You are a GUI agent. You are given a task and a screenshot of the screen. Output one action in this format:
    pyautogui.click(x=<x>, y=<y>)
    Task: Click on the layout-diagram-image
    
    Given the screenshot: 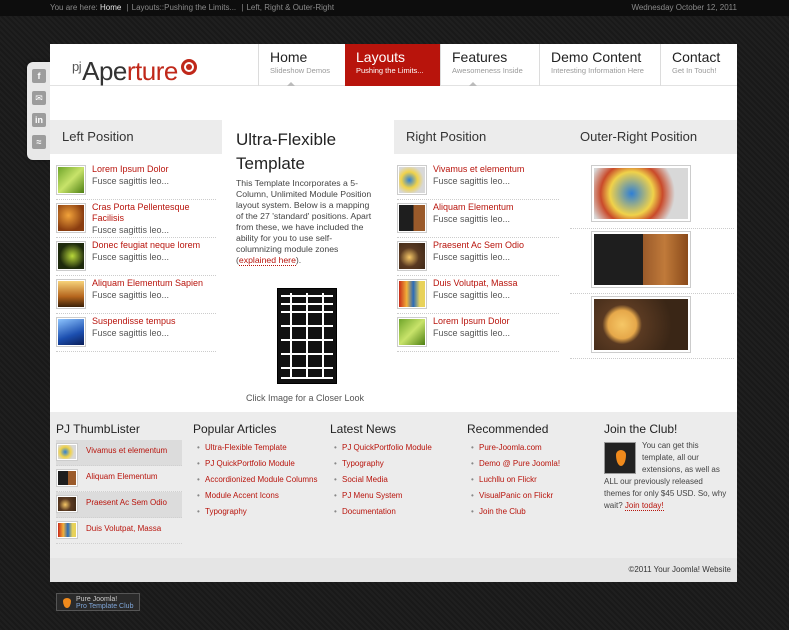 What is the action you would take?
    pyautogui.click(x=307, y=336)
    